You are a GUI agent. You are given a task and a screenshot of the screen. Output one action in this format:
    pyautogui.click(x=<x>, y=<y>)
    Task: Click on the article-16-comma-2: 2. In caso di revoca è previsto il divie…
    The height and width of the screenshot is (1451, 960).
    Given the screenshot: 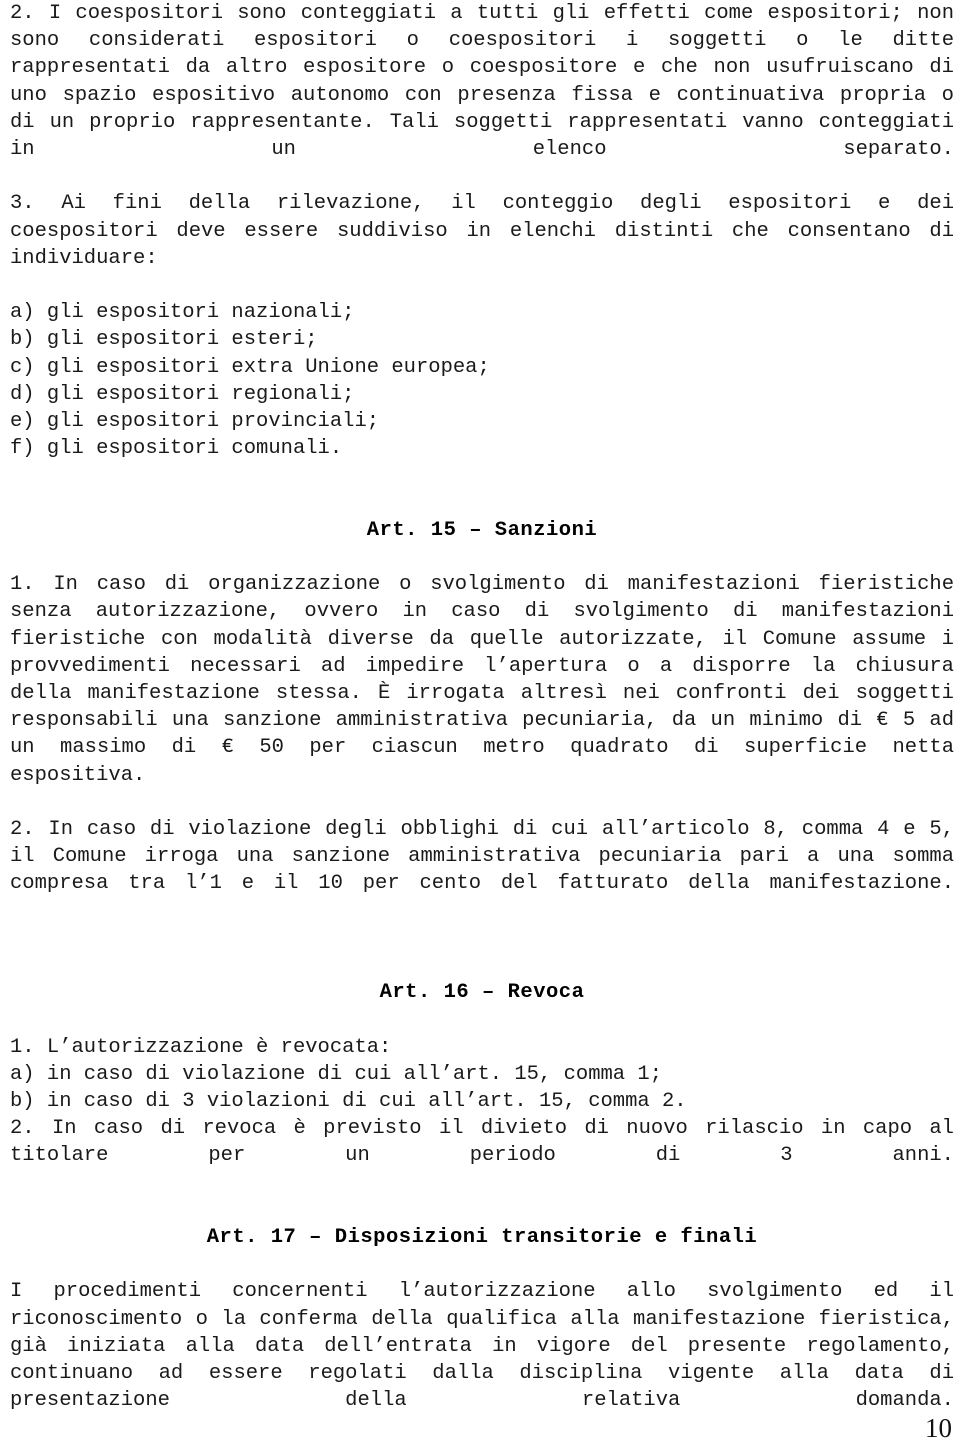 What is the action you would take?
    pyautogui.click(x=482, y=1142)
    